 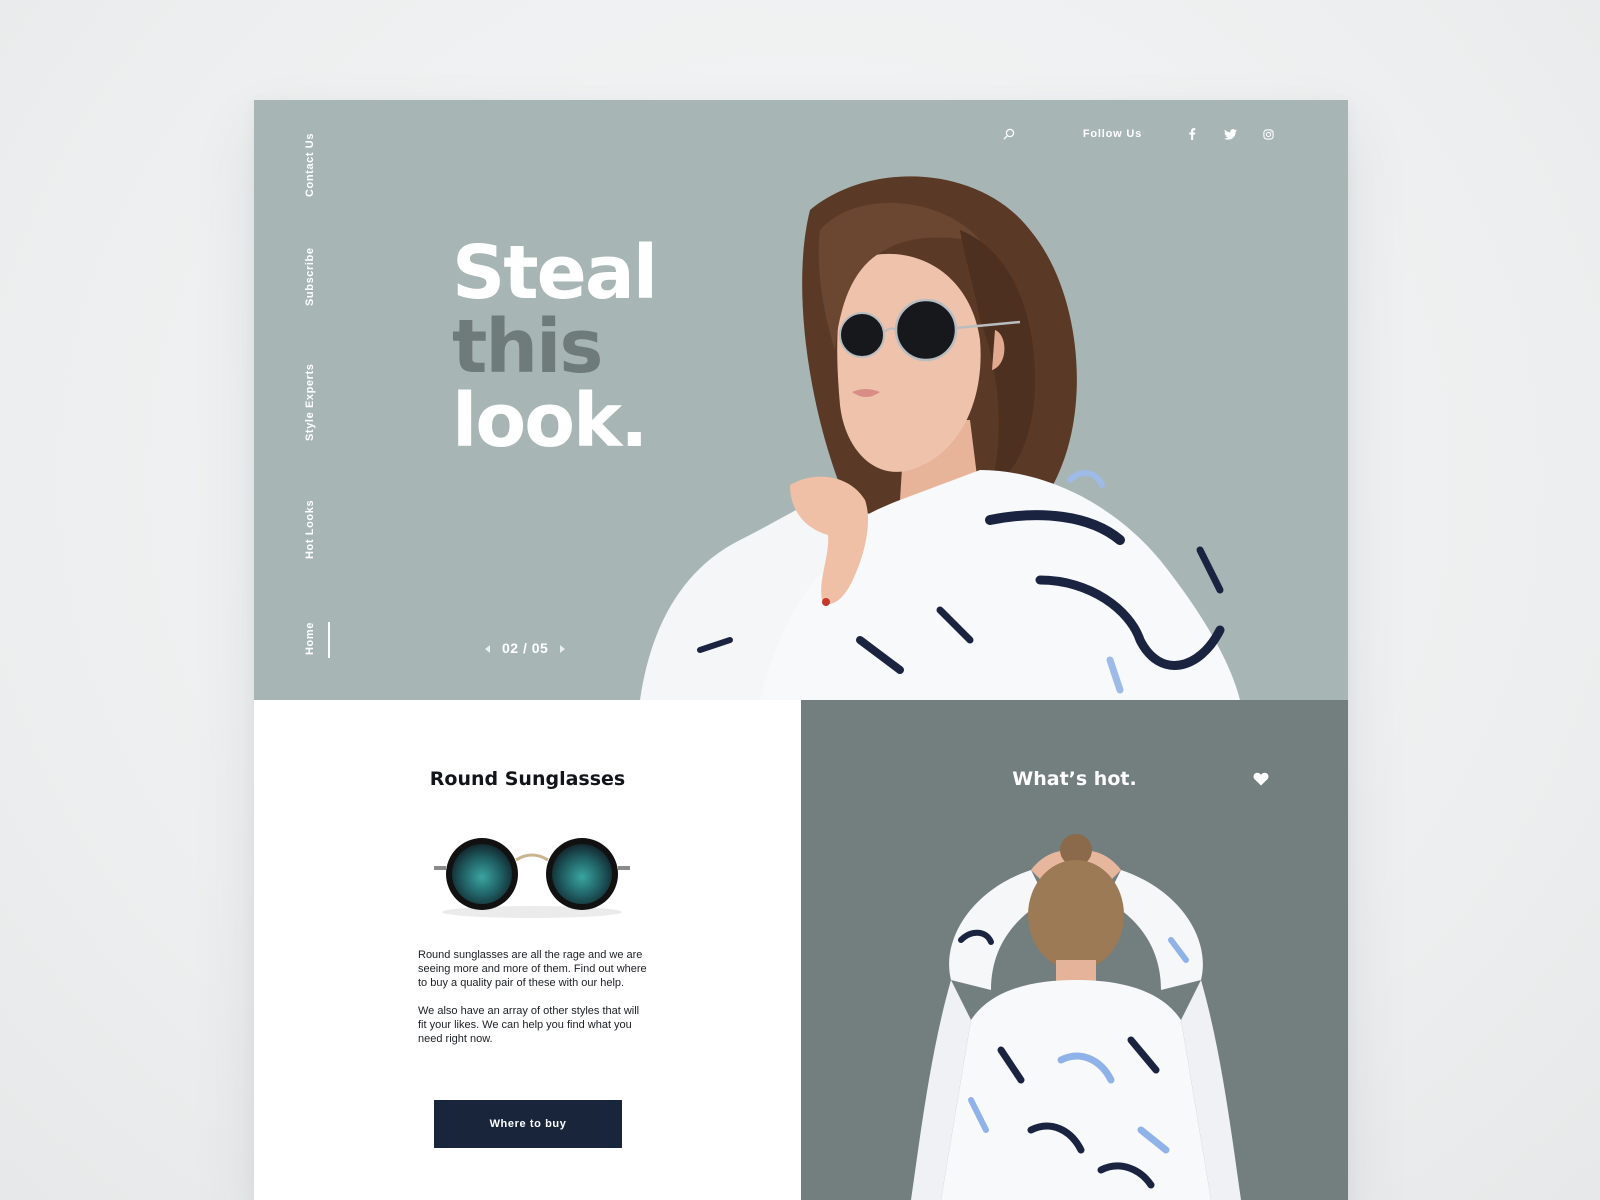 What do you see at coordinates (329, 640) in the screenshot?
I see `active-nav-indicator` at bounding box center [329, 640].